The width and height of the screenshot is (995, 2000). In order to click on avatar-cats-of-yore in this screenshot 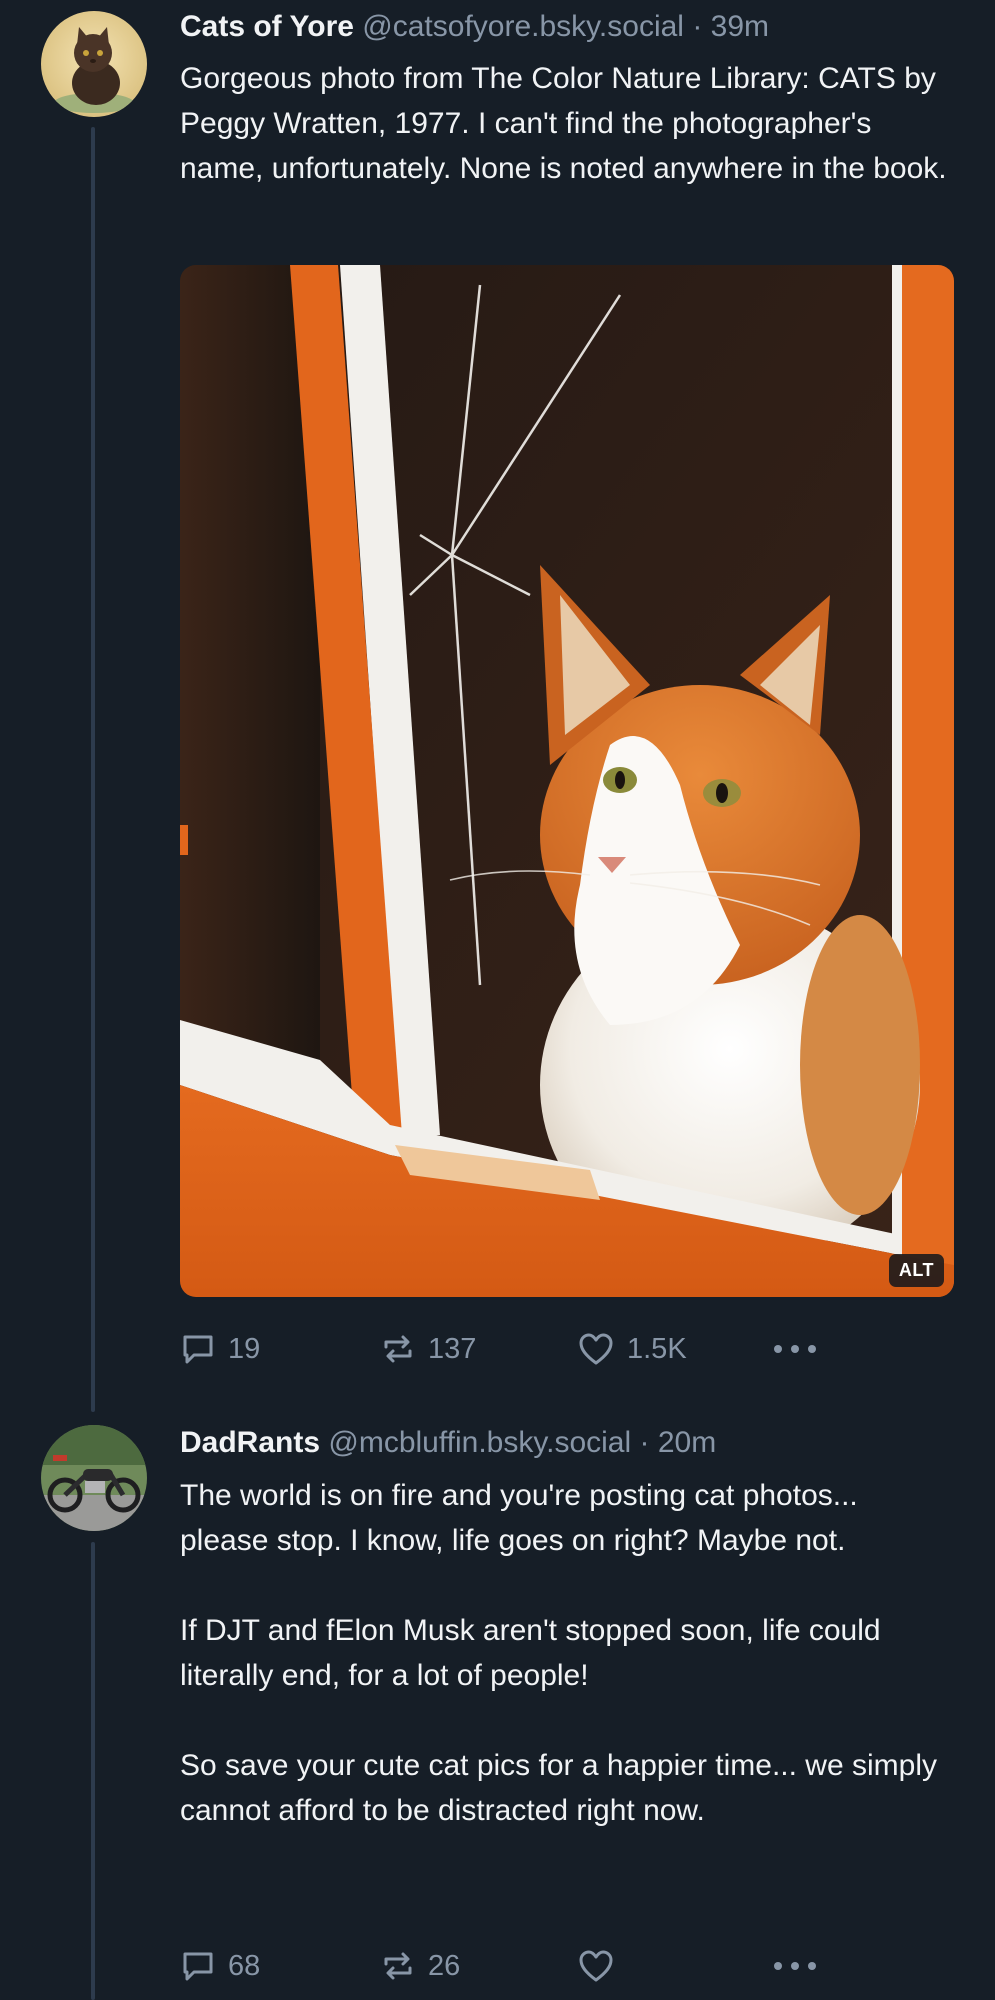, I will do `click(94, 64)`.